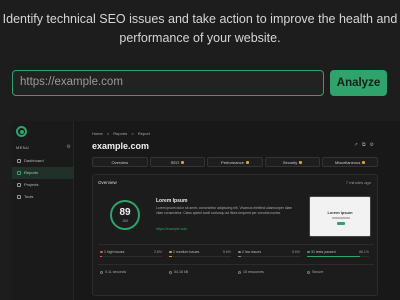  Describe the element at coordinates (341, 223) in the screenshot. I see `thumbnail-button` at that location.